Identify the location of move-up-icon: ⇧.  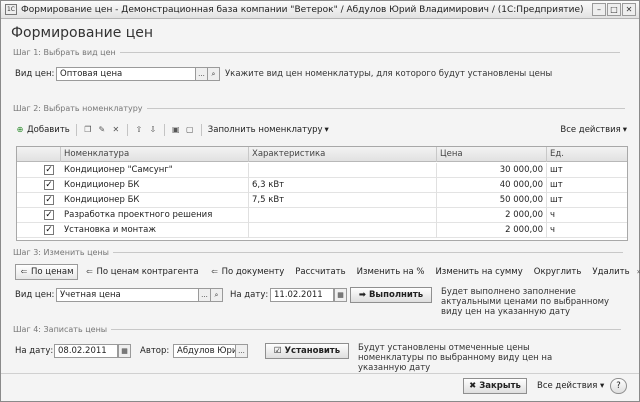
(139, 130).